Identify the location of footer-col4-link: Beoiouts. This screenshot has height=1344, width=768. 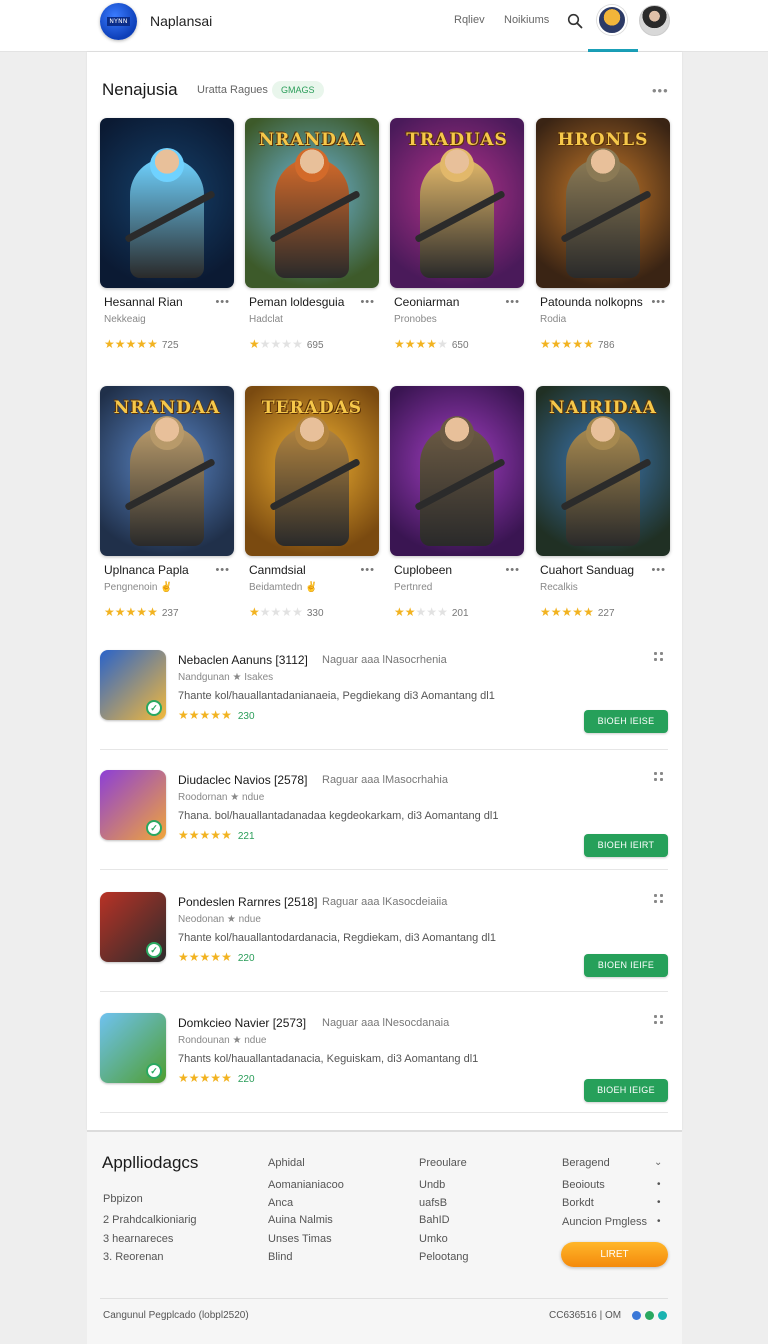
(583, 1185).